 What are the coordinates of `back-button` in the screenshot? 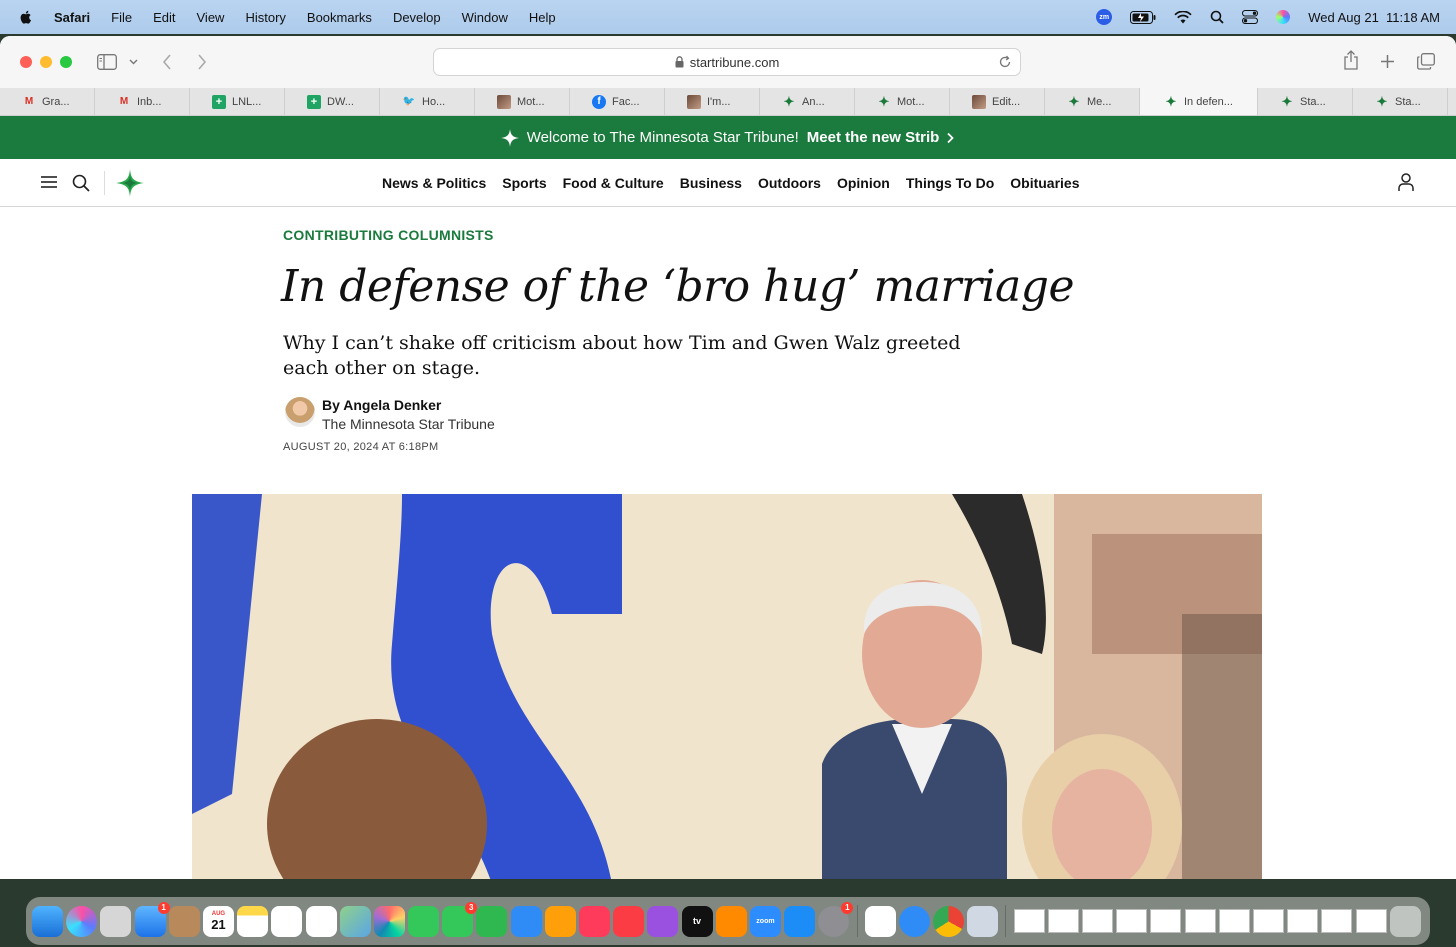 It's located at (167, 62).